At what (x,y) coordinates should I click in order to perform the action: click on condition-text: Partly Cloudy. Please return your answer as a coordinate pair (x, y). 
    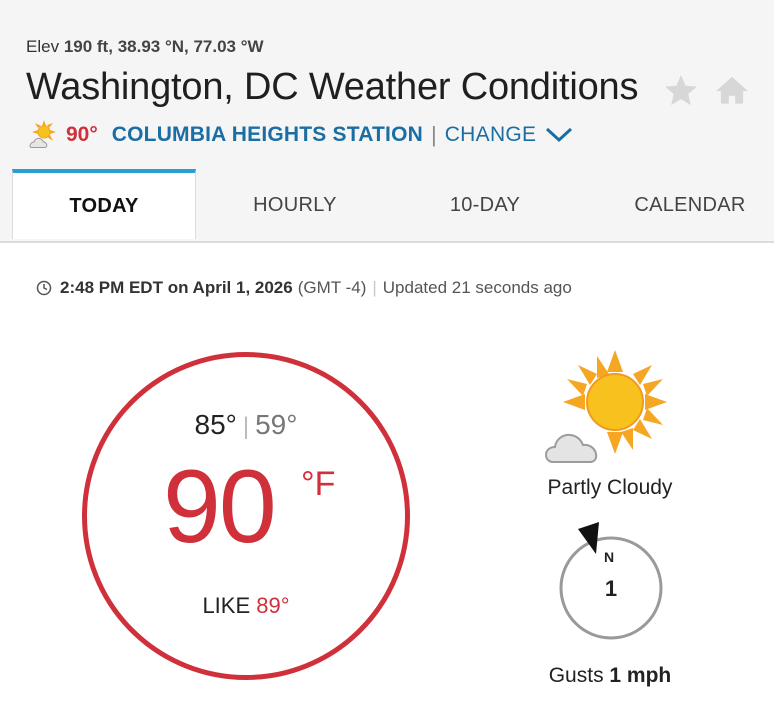
    Looking at the image, I should click on (610, 487).